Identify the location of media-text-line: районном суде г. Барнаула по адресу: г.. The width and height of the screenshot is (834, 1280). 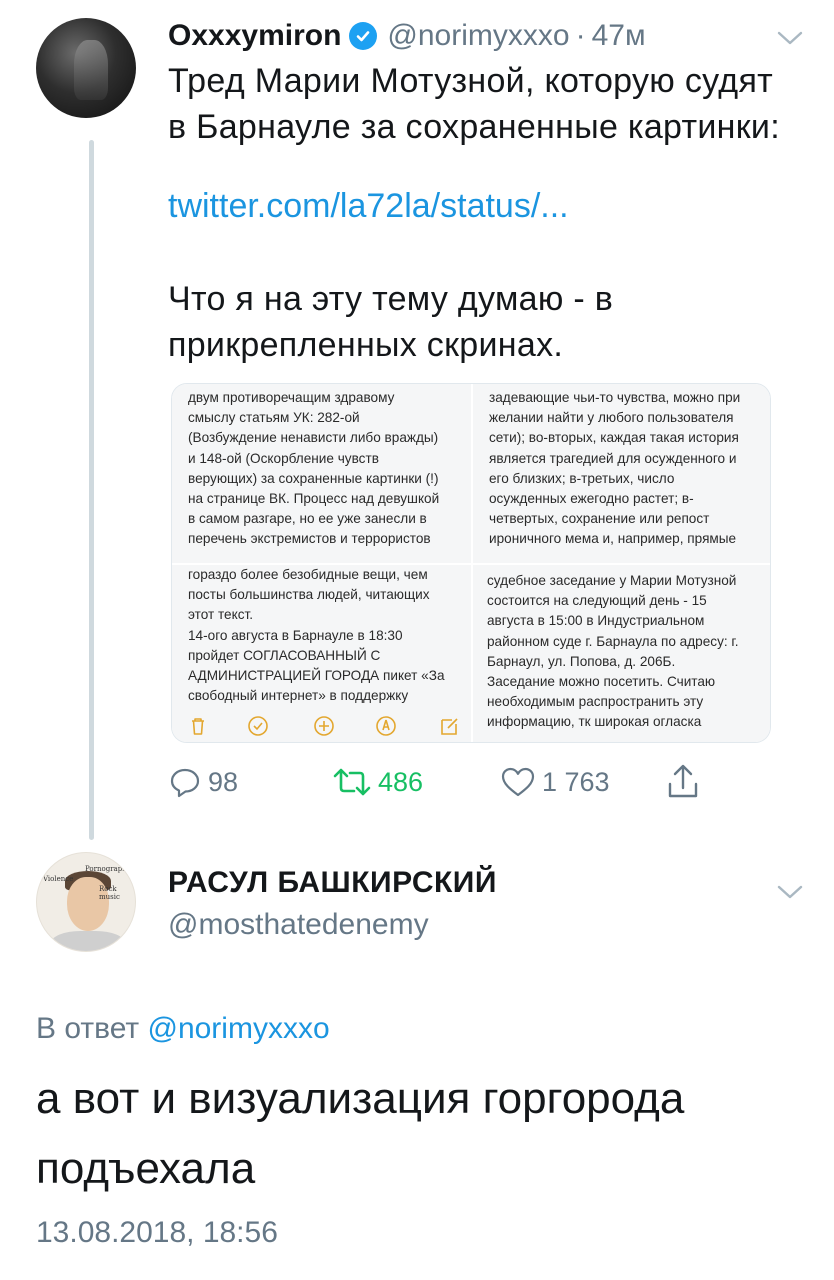
(613, 641).